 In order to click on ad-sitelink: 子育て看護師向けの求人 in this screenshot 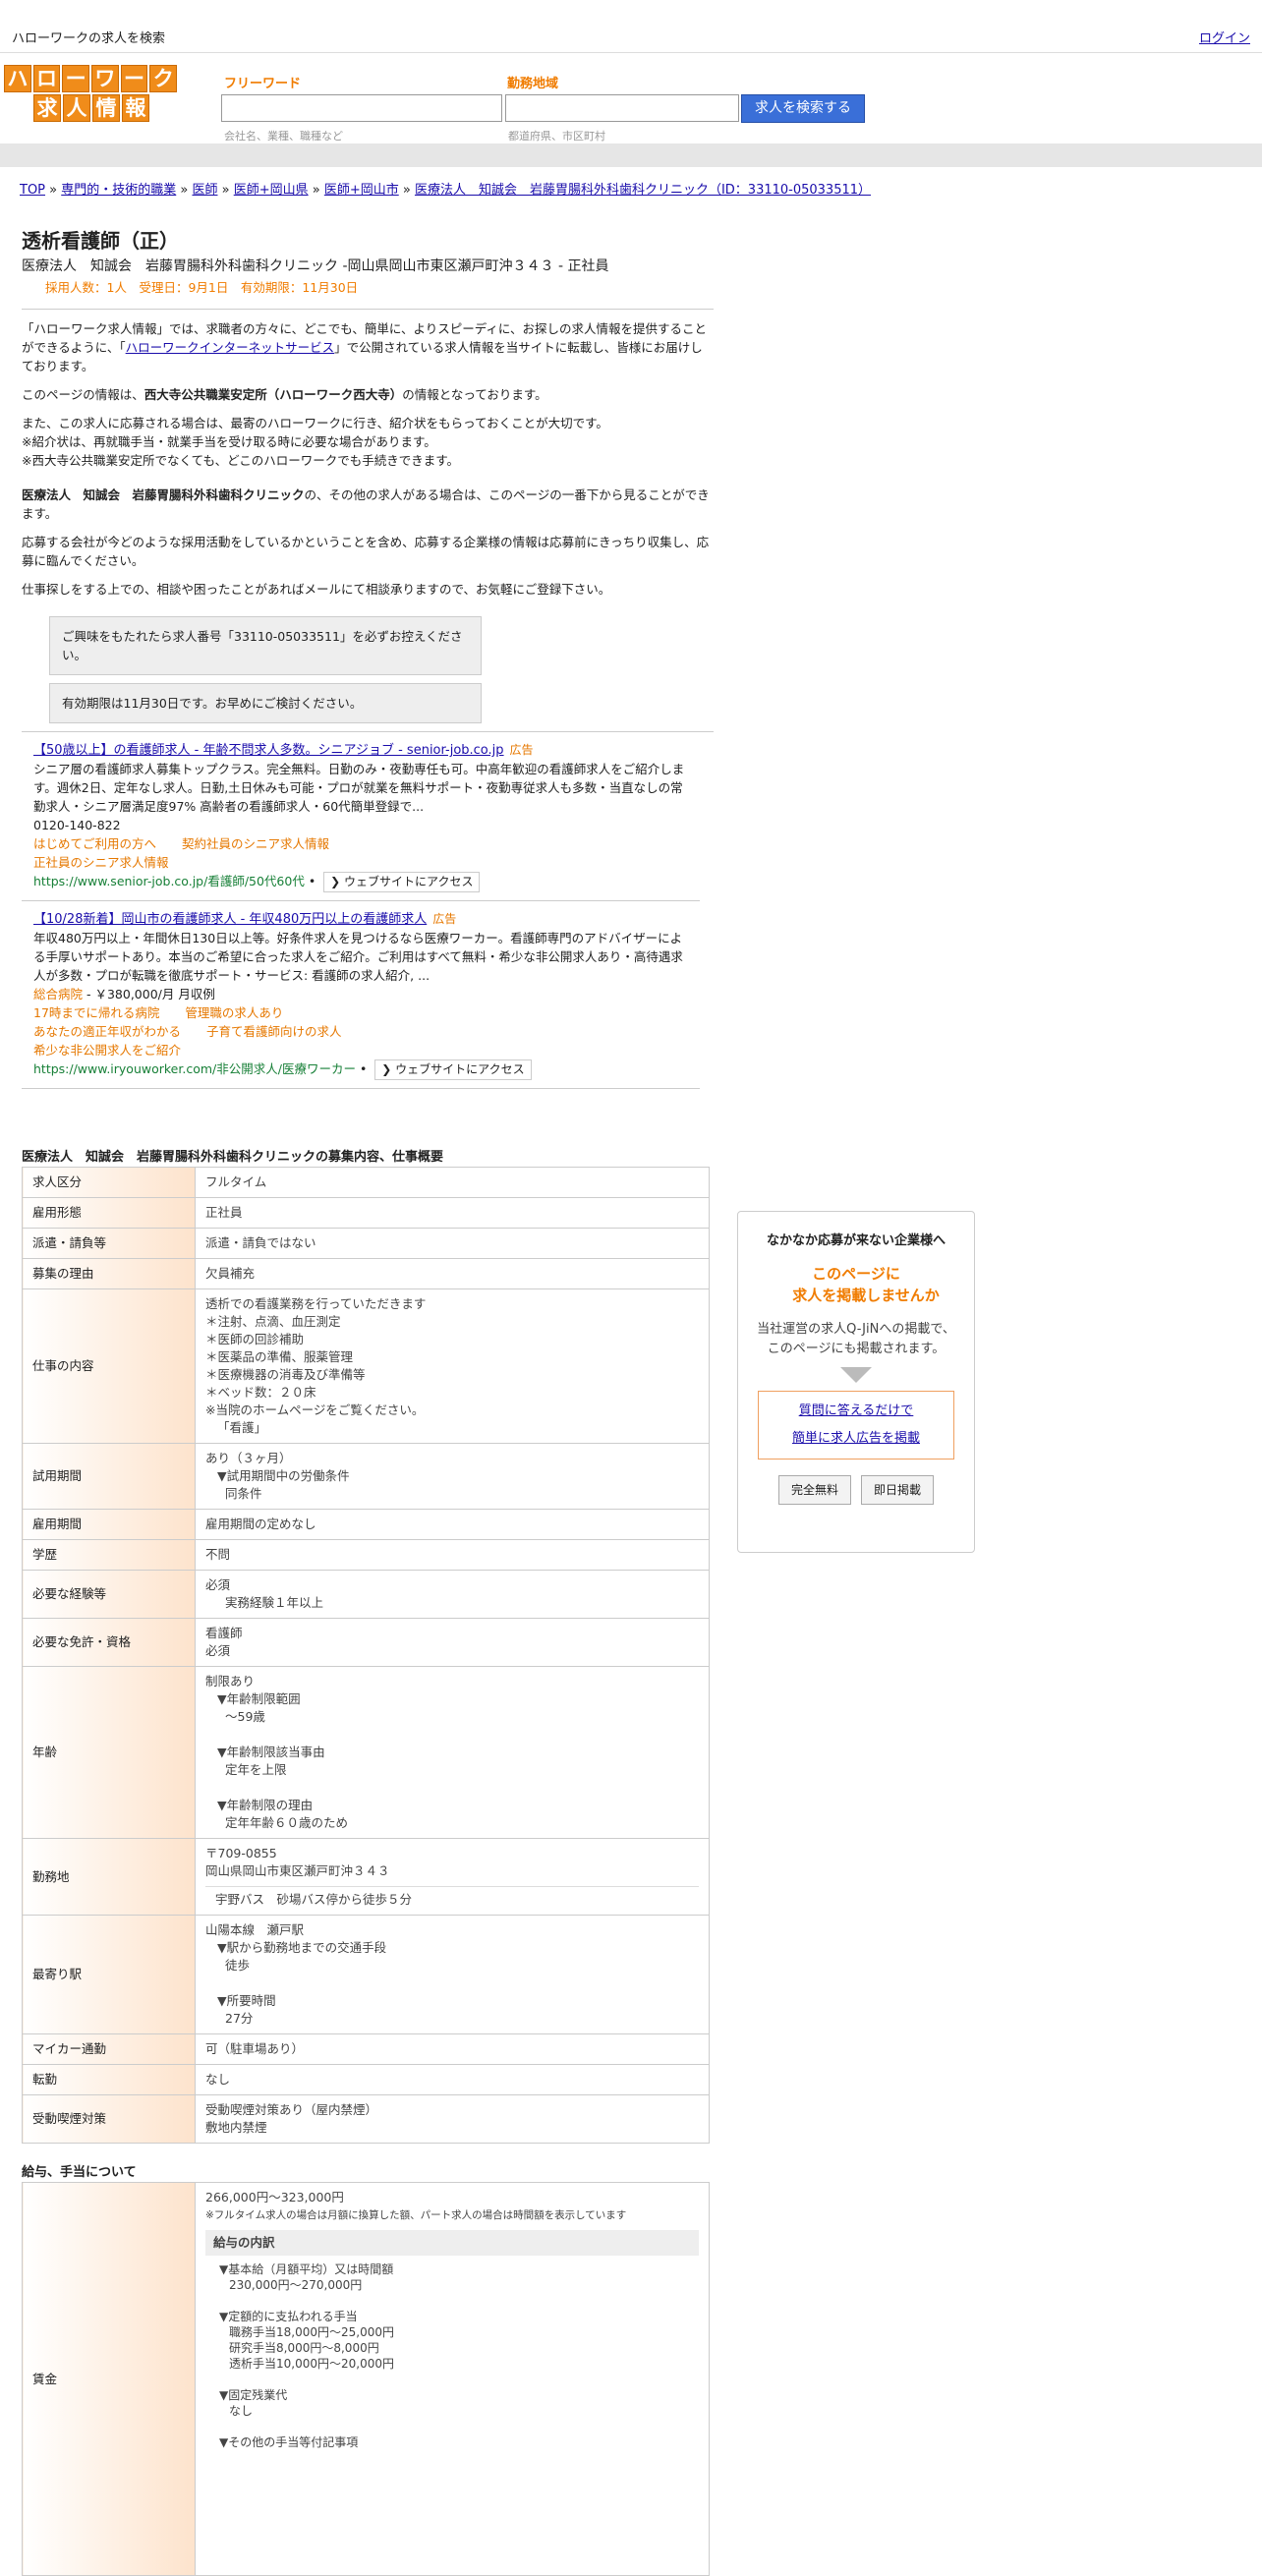, I will do `click(274, 1031)`.